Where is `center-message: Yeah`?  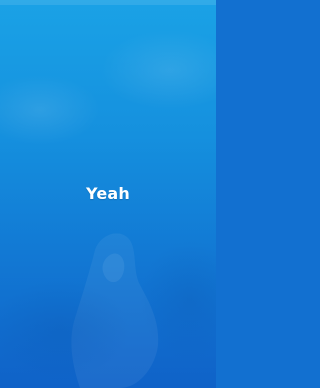 center-message: Yeah is located at coordinates (108, 193).